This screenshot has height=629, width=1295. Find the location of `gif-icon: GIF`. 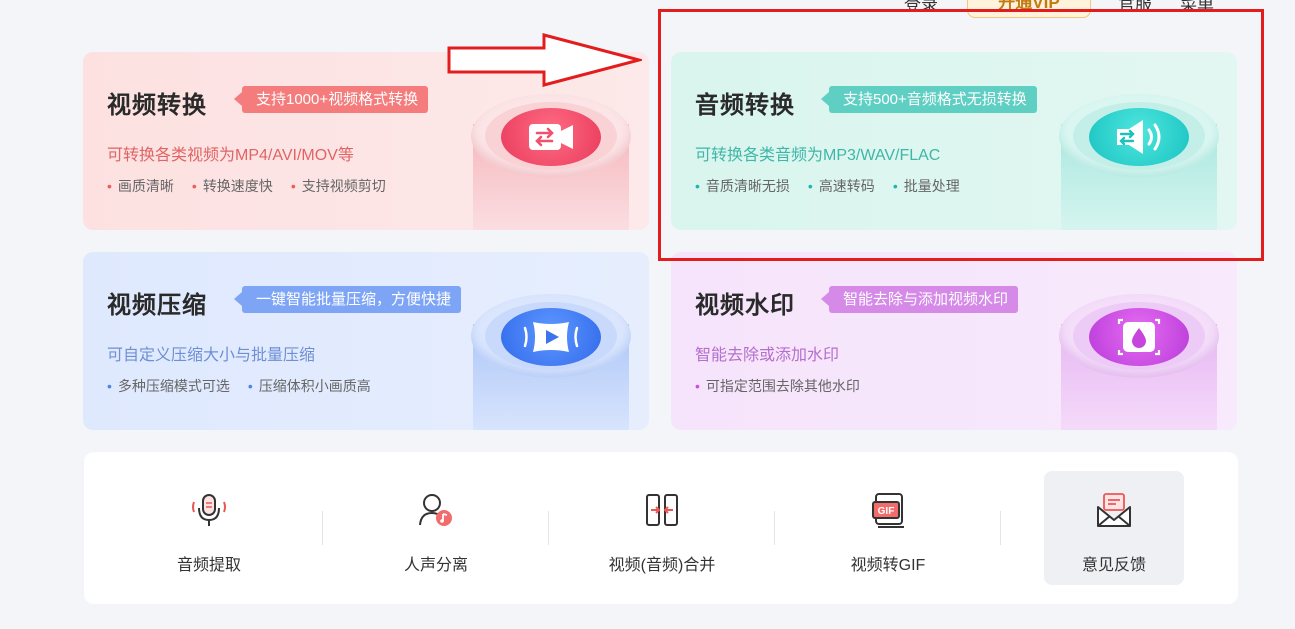

gif-icon: GIF is located at coordinates (888, 510).